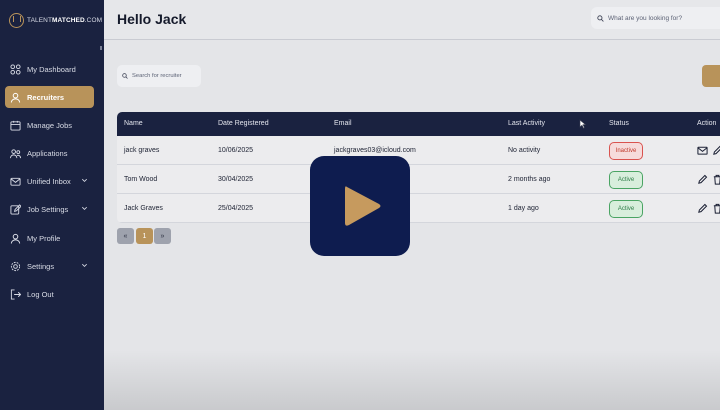 The height and width of the screenshot is (410, 720). What do you see at coordinates (375, 150) in the screenshot?
I see `cell-email: jackgraves03@icloud.com` at bounding box center [375, 150].